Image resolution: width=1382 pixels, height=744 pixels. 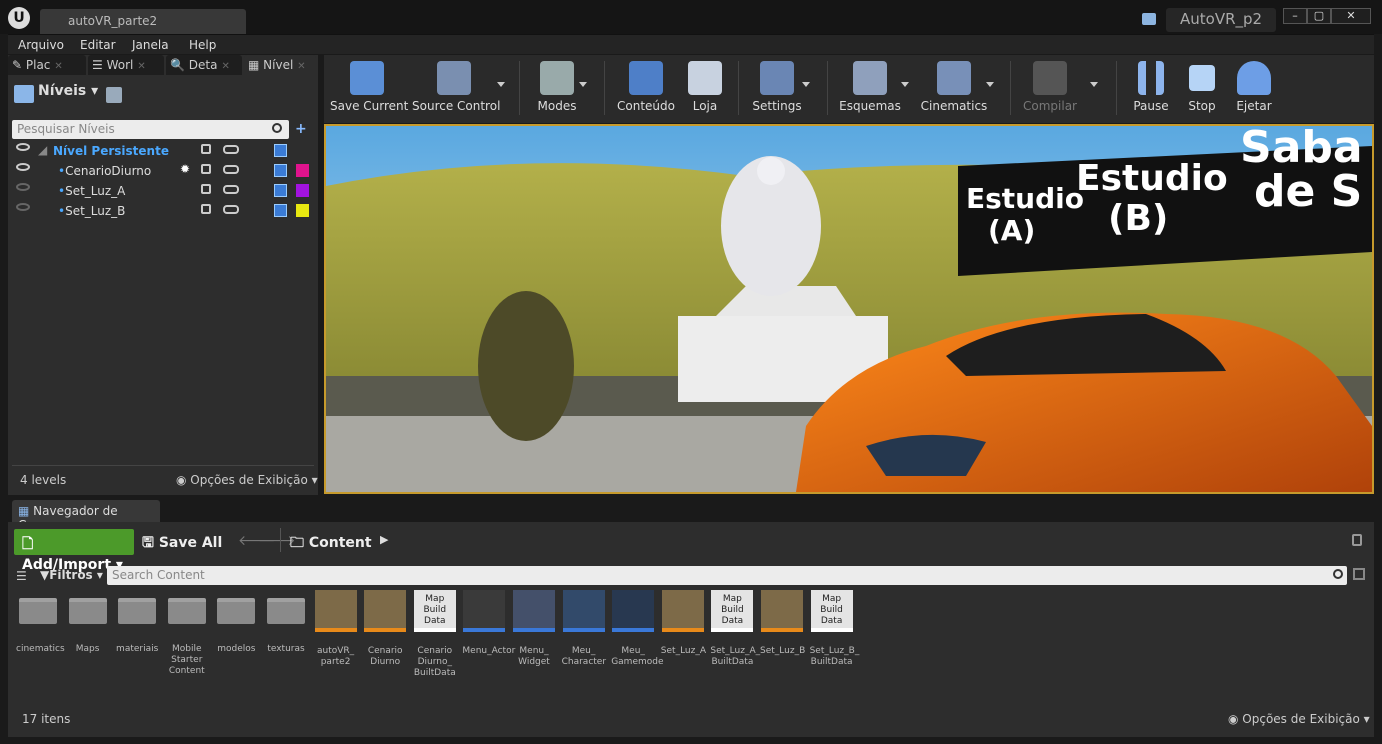 What do you see at coordinates (584, 629) in the screenshot?
I see `asset-item: Meu_ Character` at bounding box center [584, 629].